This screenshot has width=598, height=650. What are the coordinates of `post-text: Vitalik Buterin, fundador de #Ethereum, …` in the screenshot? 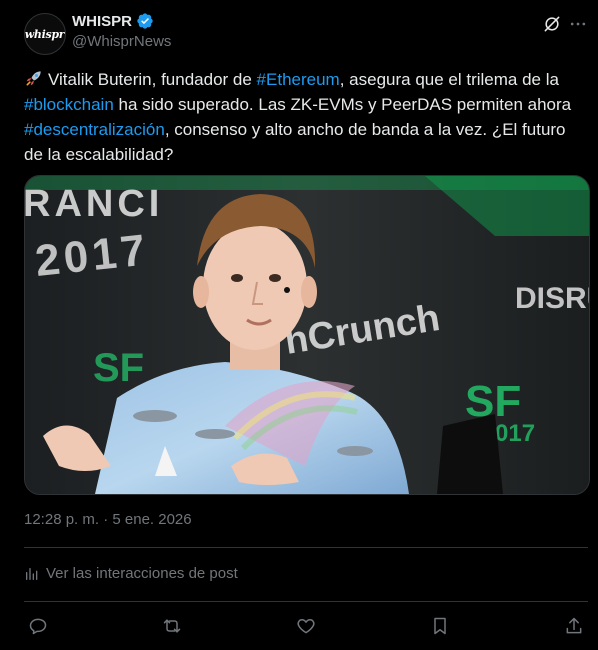 It's located at (304, 117).